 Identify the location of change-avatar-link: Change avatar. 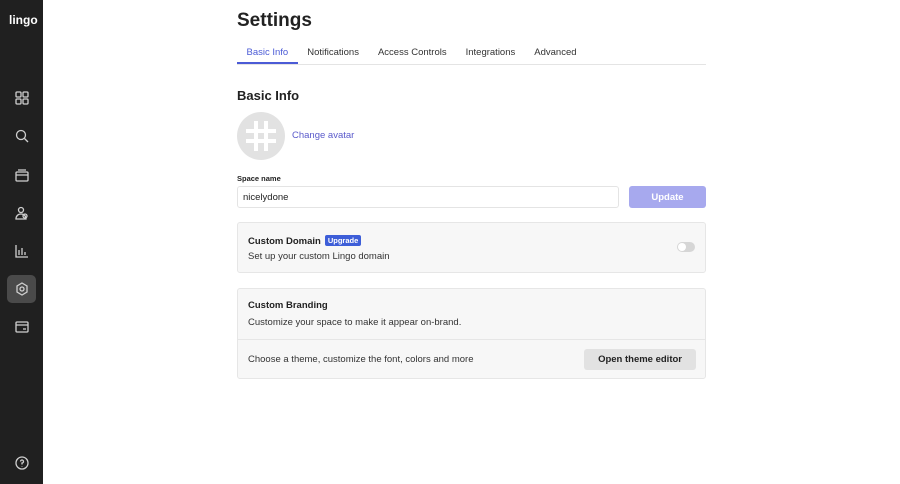
(323, 135).